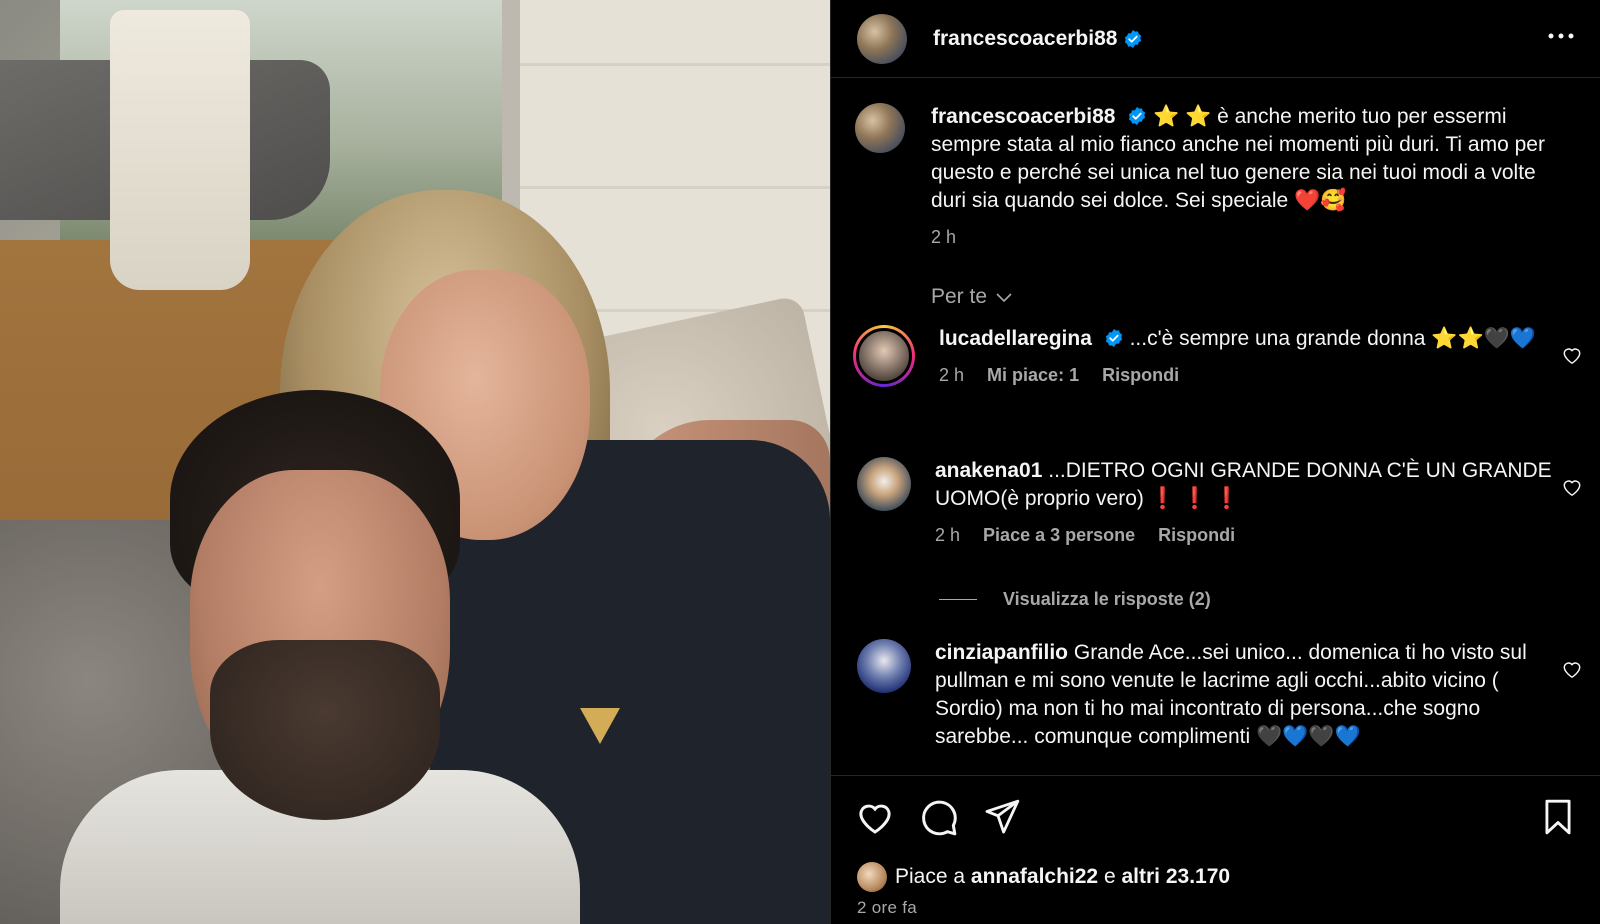  I want to click on comment-meta: 2 h Piace a 3 persone Rispondi, so click(1245, 535).